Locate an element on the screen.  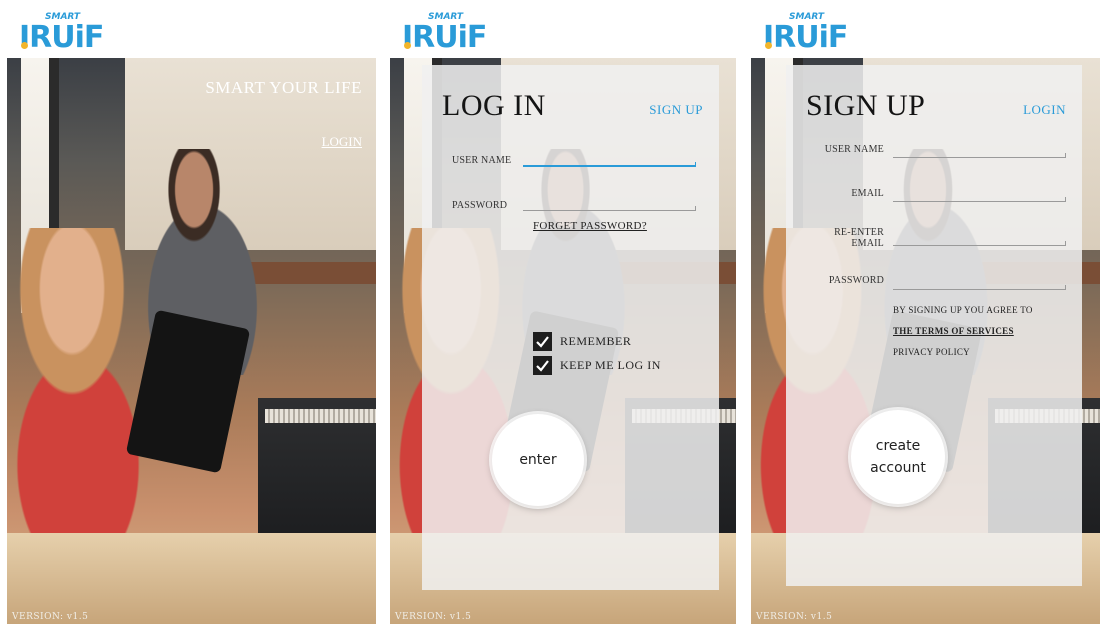
remember-label: REMEMBER is located at coordinates (596, 341).